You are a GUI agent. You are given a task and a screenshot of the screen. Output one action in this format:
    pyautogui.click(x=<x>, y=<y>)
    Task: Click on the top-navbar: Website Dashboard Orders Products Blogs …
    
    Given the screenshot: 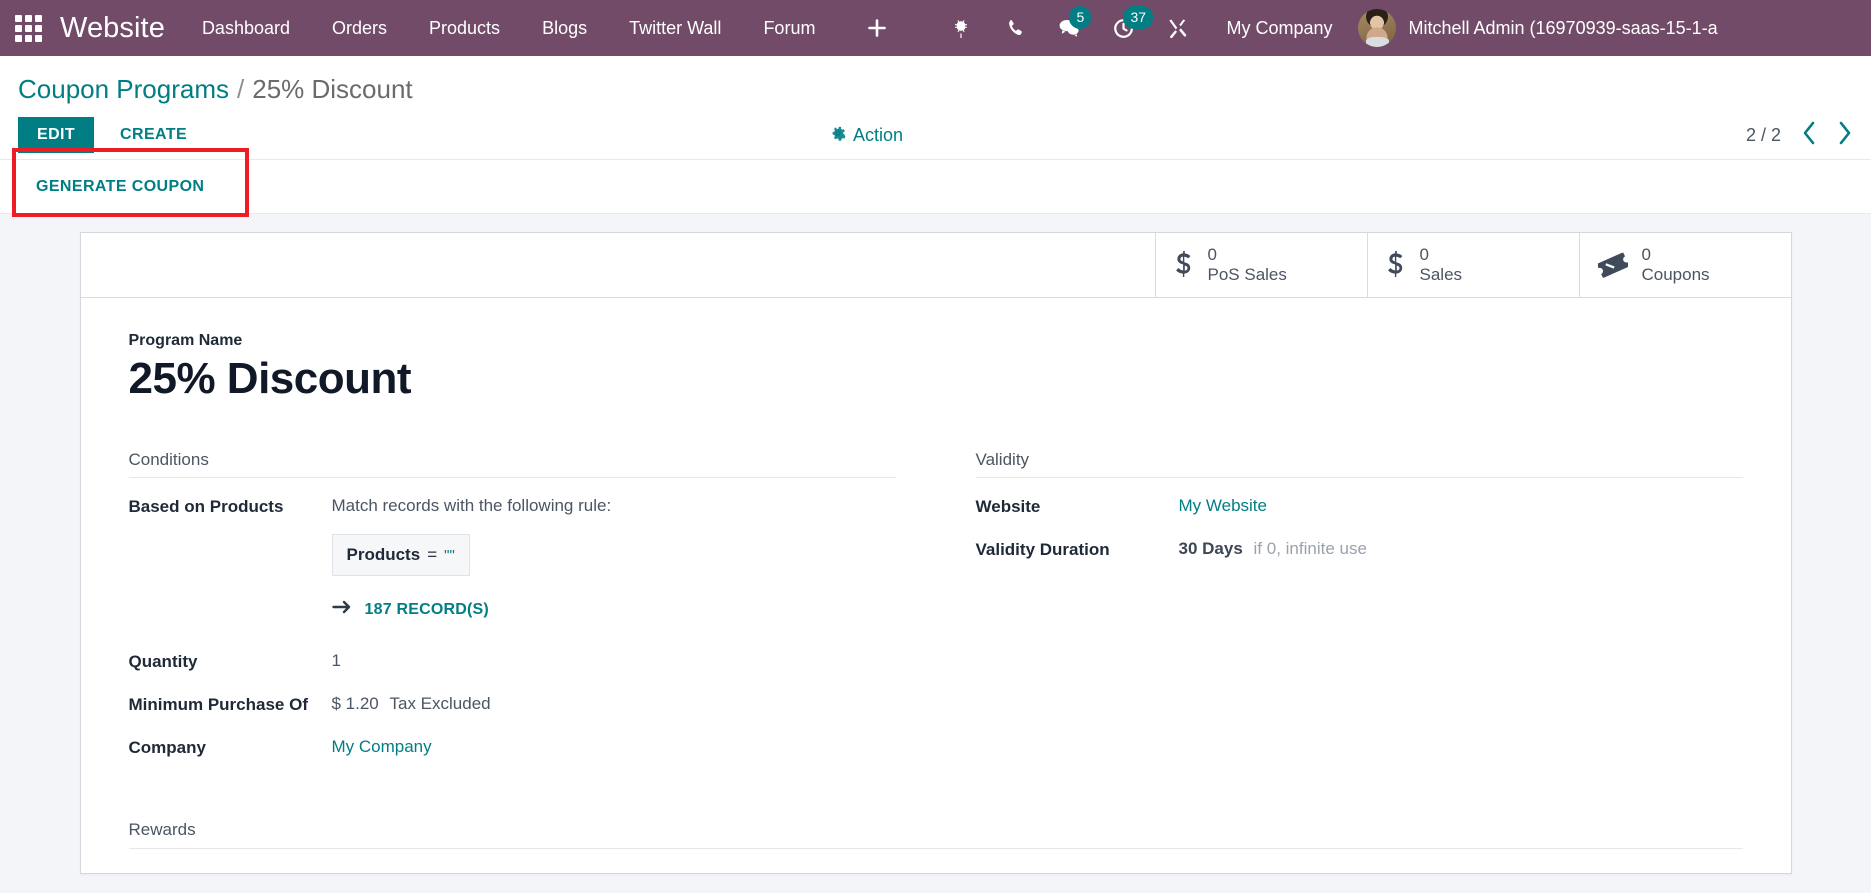 What is the action you would take?
    pyautogui.click(x=935, y=28)
    